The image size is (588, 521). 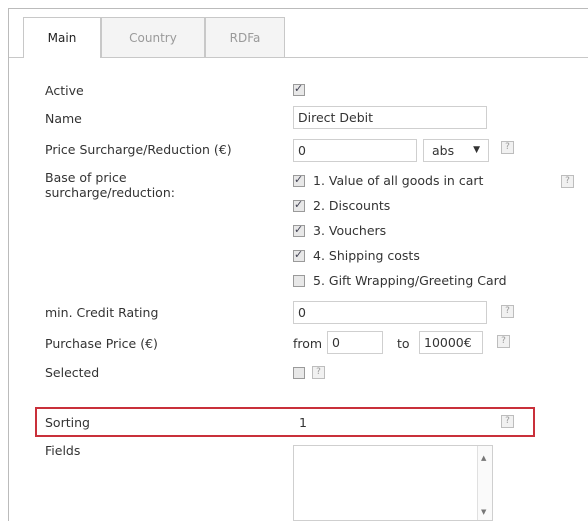 I want to click on credit-input: 0, so click(x=390, y=312).